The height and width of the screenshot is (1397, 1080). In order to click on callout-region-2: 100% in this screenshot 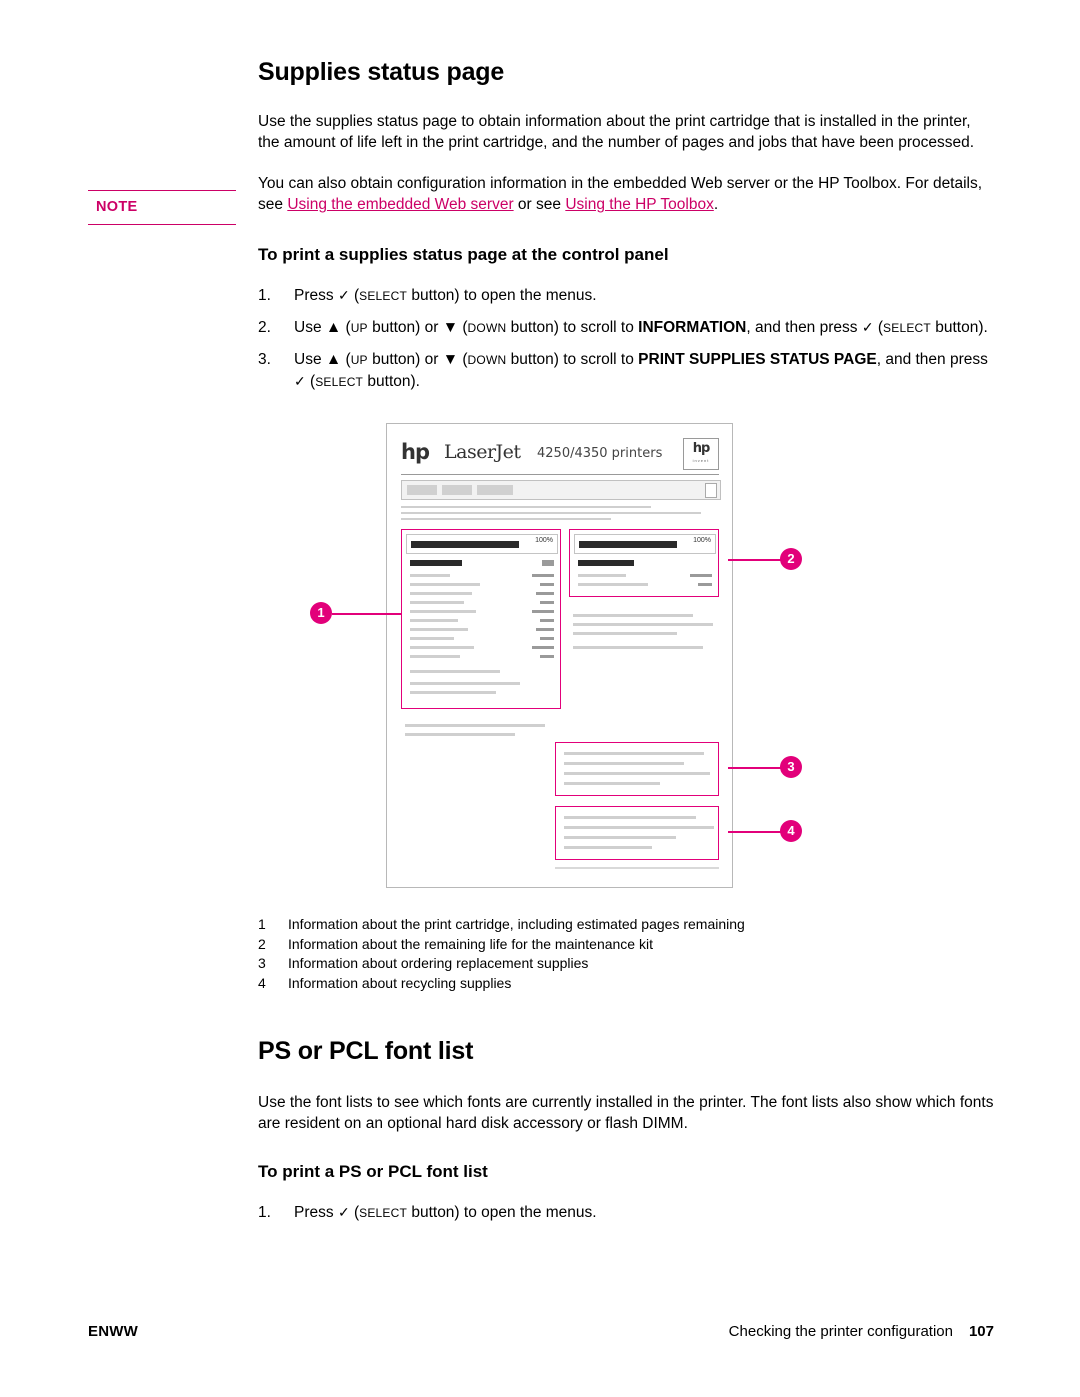, I will do `click(644, 563)`.